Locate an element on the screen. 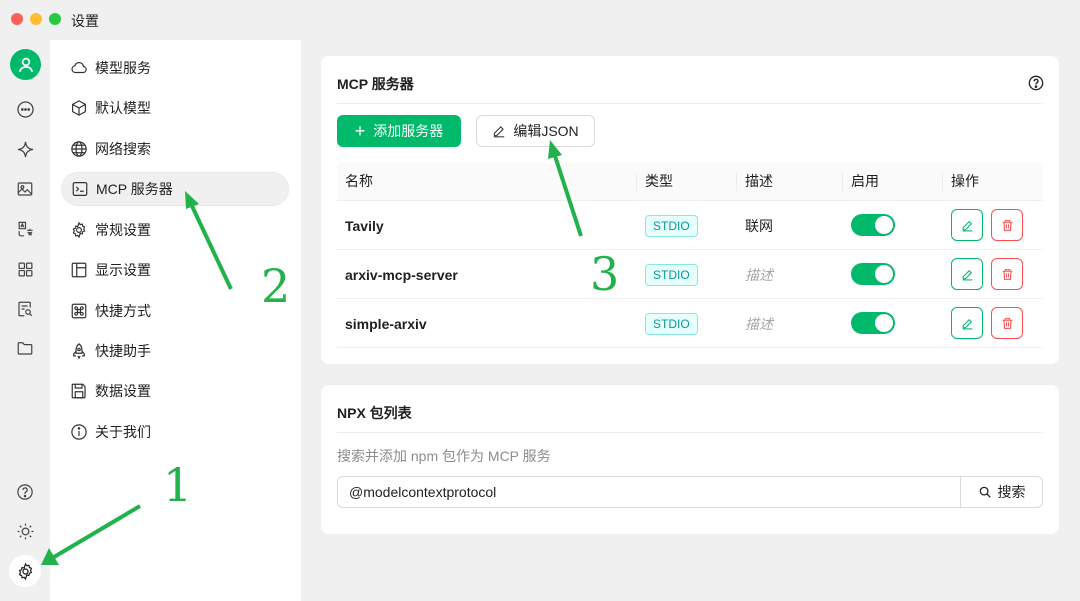  folder-icon is located at coordinates (25, 348).